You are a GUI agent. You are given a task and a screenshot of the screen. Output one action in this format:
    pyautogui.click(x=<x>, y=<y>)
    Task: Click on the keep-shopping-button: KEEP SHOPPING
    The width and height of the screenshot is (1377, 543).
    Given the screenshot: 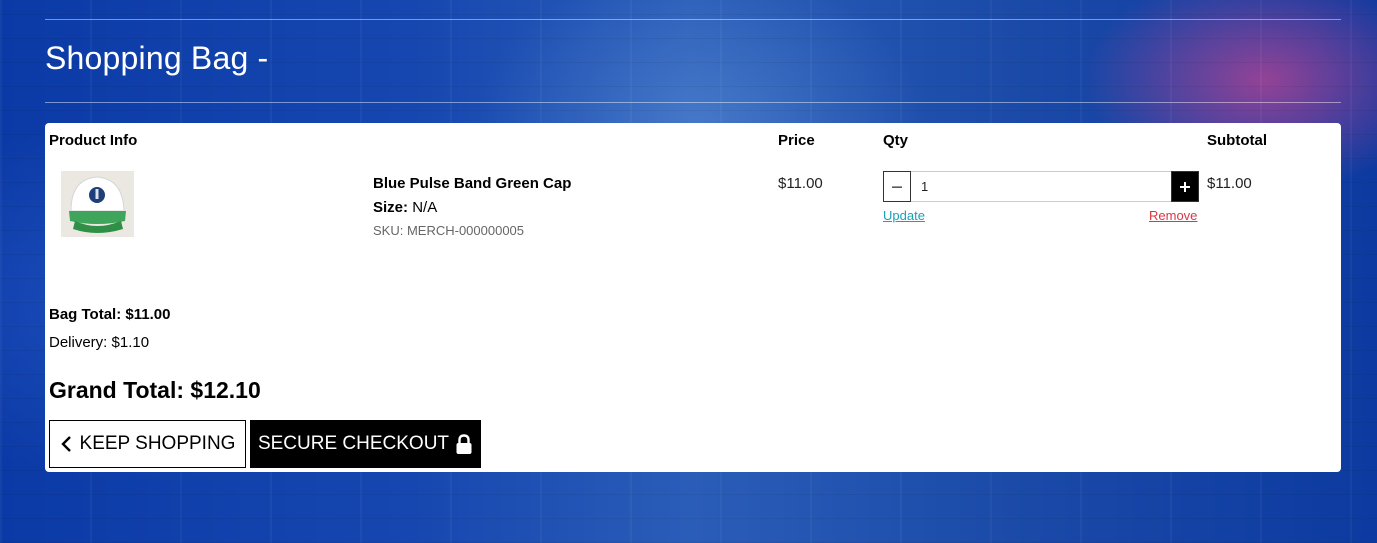 What is the action you would take?
    pyautogui.click(x=147, y=444)
    